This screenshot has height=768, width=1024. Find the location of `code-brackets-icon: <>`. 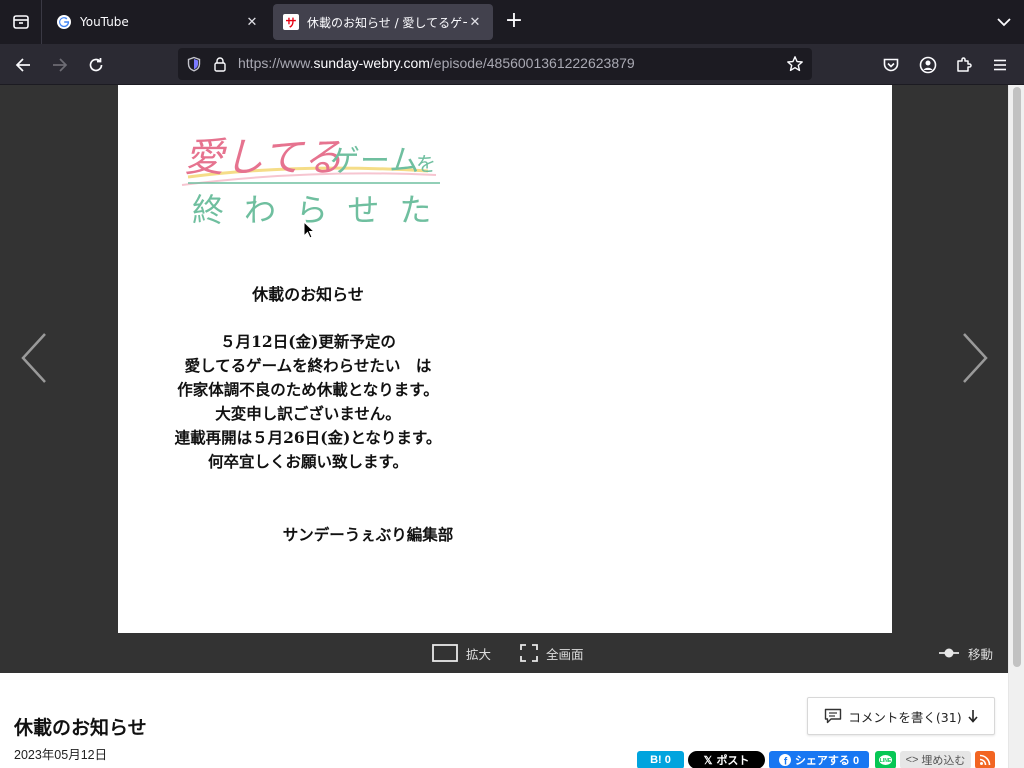

code-brackets-icon: <> is located at coordinates (912, 760).